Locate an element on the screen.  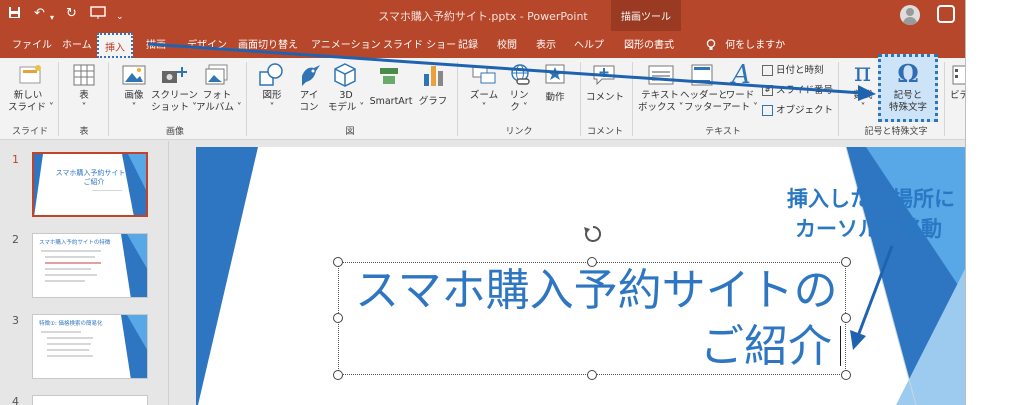
context-tab-label: 描画ツール is located at coordinates (646, 17).